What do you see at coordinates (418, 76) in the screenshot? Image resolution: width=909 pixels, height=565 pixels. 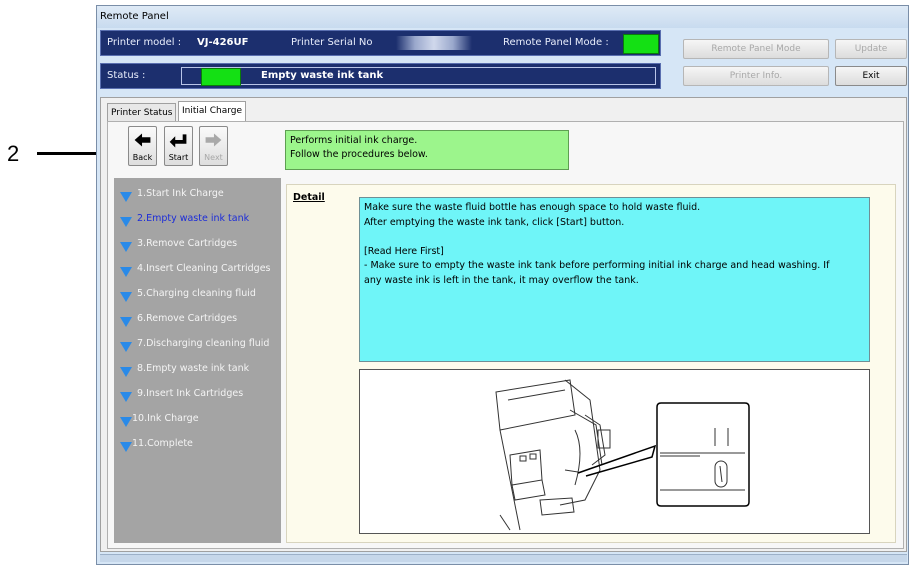 I see `status-frame` at bounding box center [418, 76].